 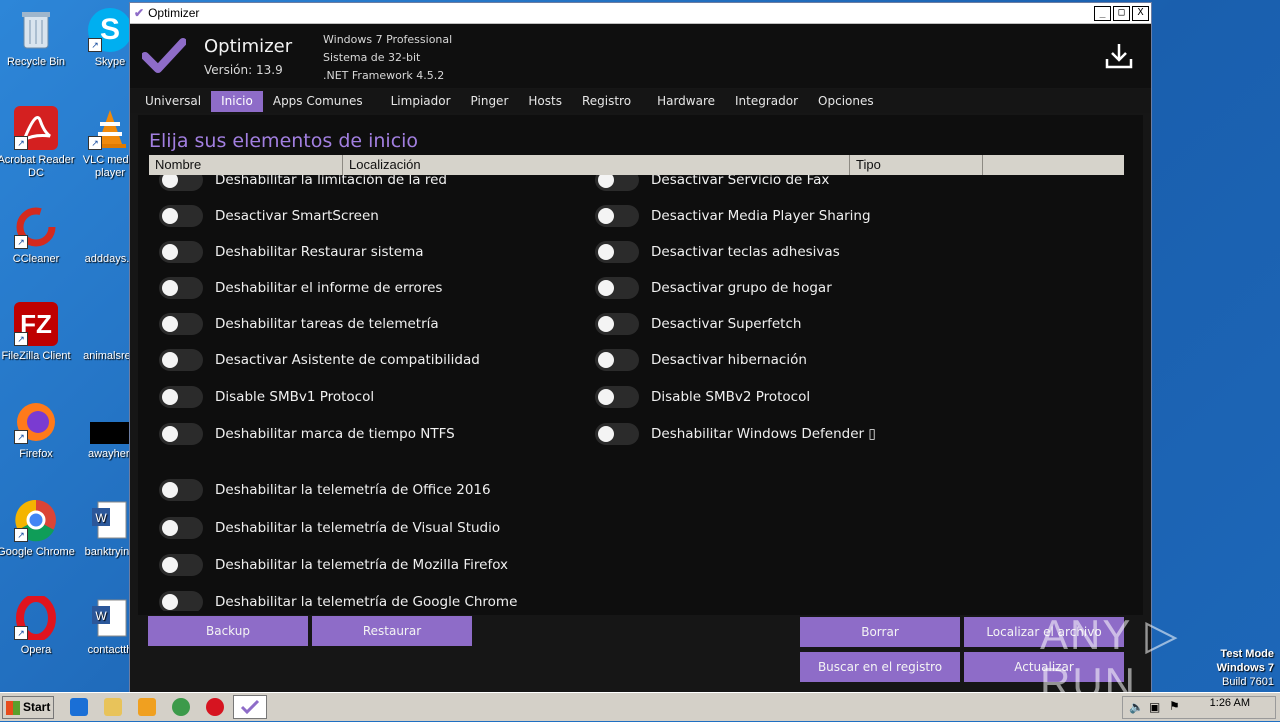 What do you see at coordinates (713, 288) in the screenshot?
I see `toggle-item: Desactivar grupo de hogar` at bounding box center [713, 288].